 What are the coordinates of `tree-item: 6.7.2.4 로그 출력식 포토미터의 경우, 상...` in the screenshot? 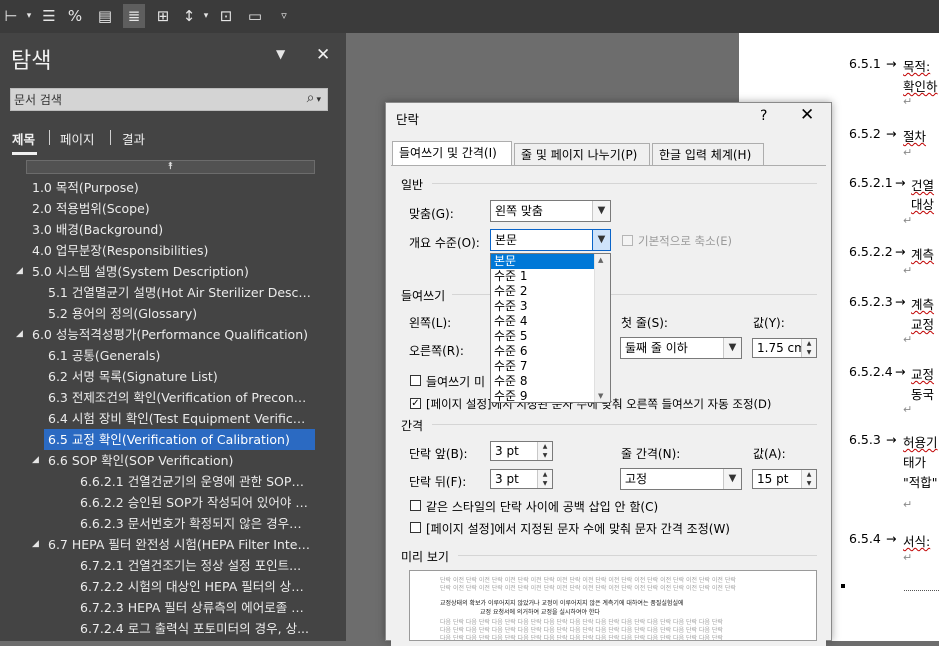 It's located at (196, 628).